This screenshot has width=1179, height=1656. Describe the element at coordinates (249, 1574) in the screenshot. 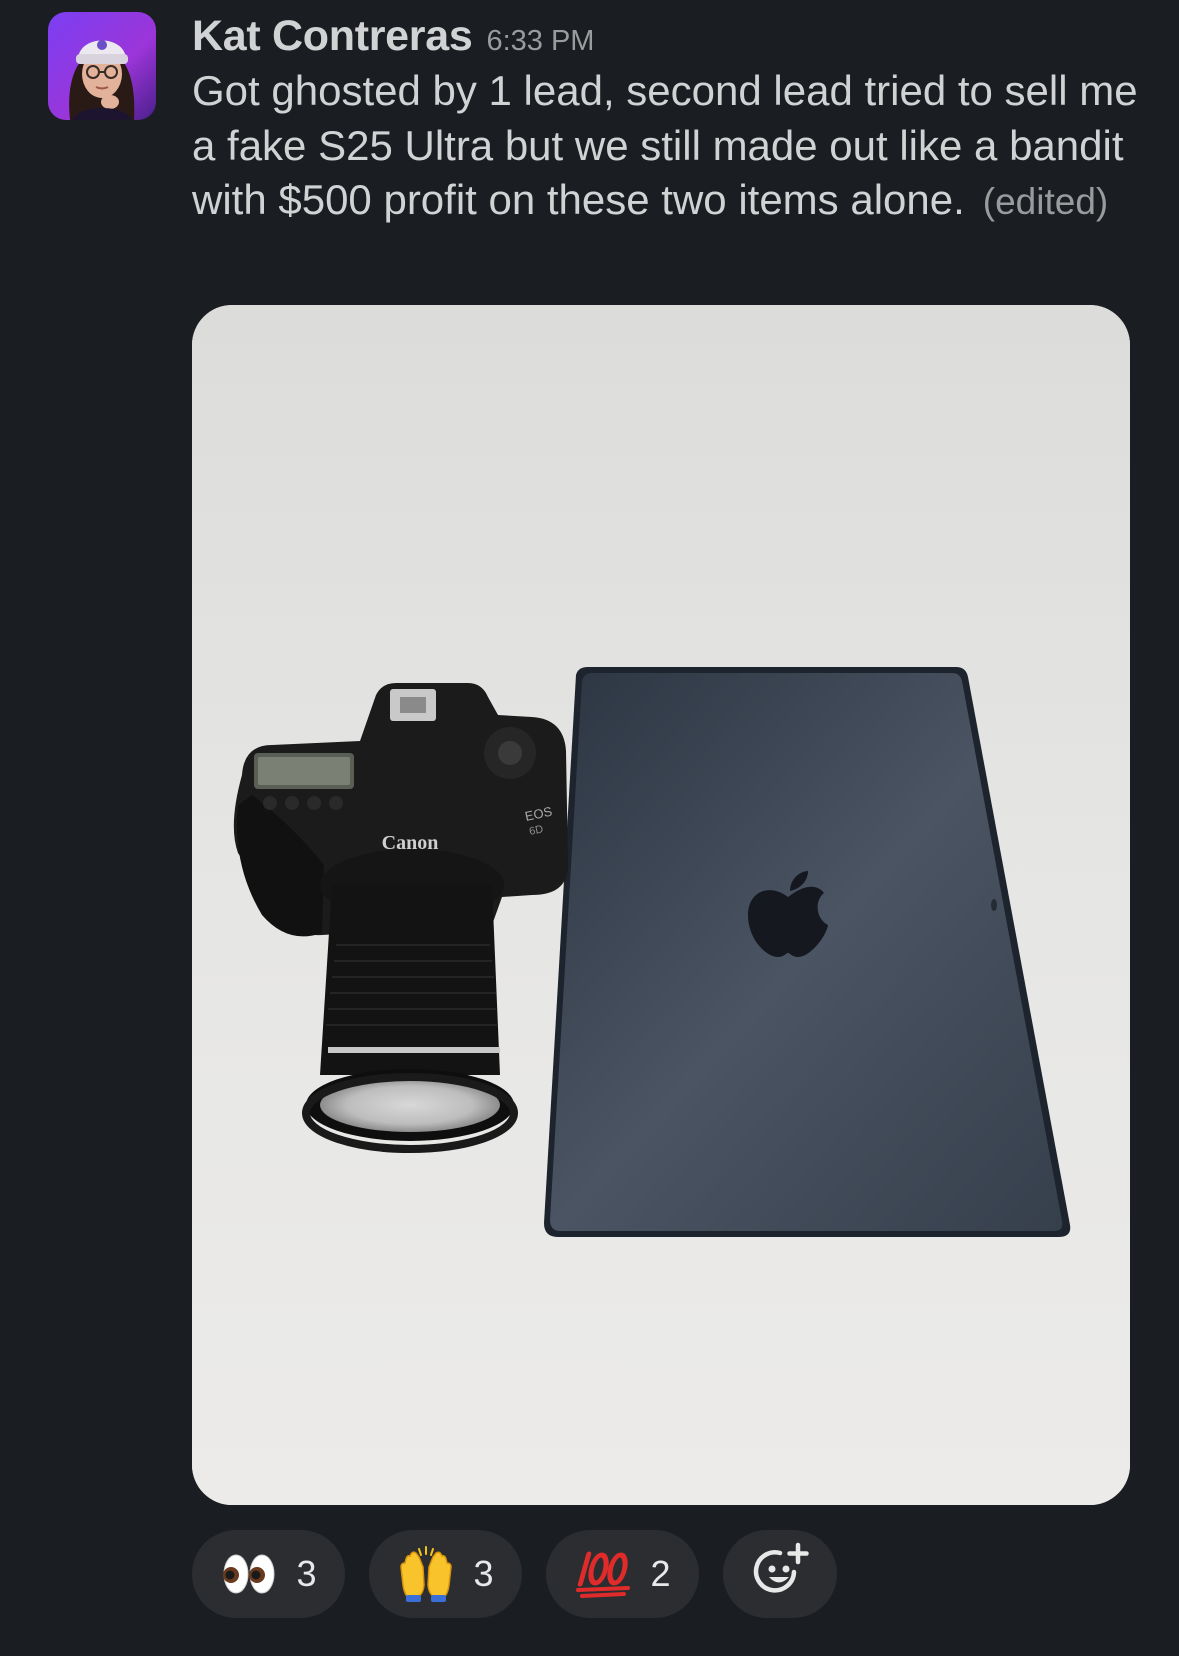

I see `eyes-icon` at that location.